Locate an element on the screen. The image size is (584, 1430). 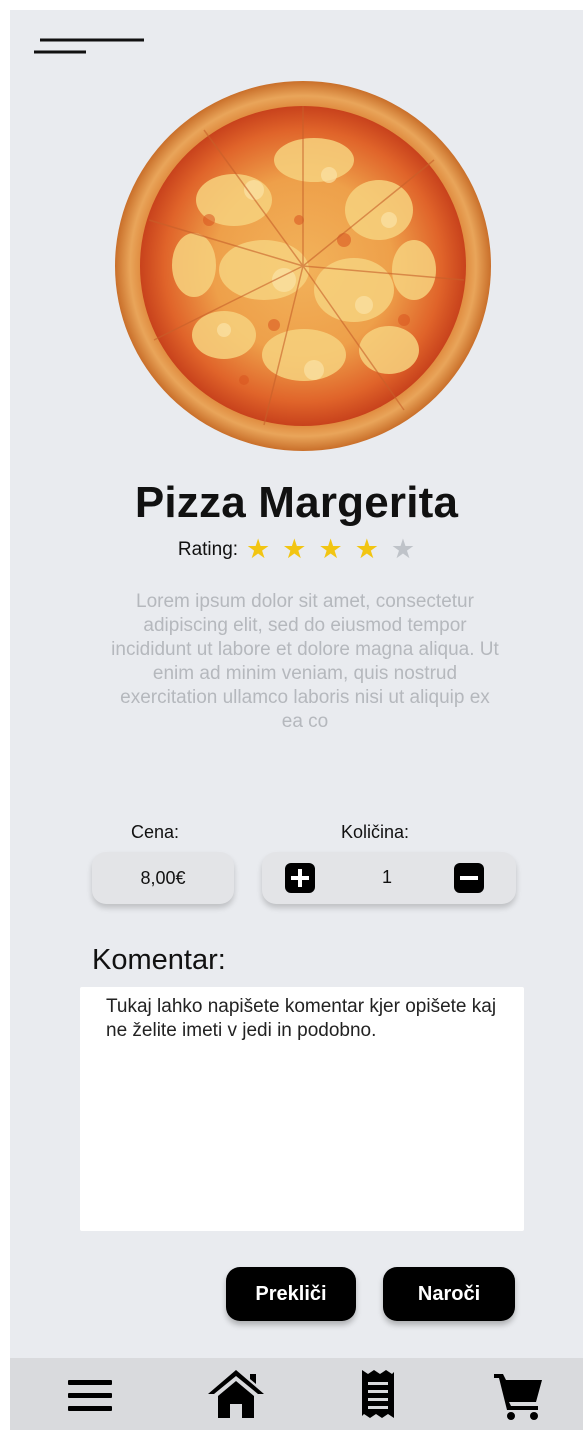
cart-icon is located at coordinates (519, 1396).